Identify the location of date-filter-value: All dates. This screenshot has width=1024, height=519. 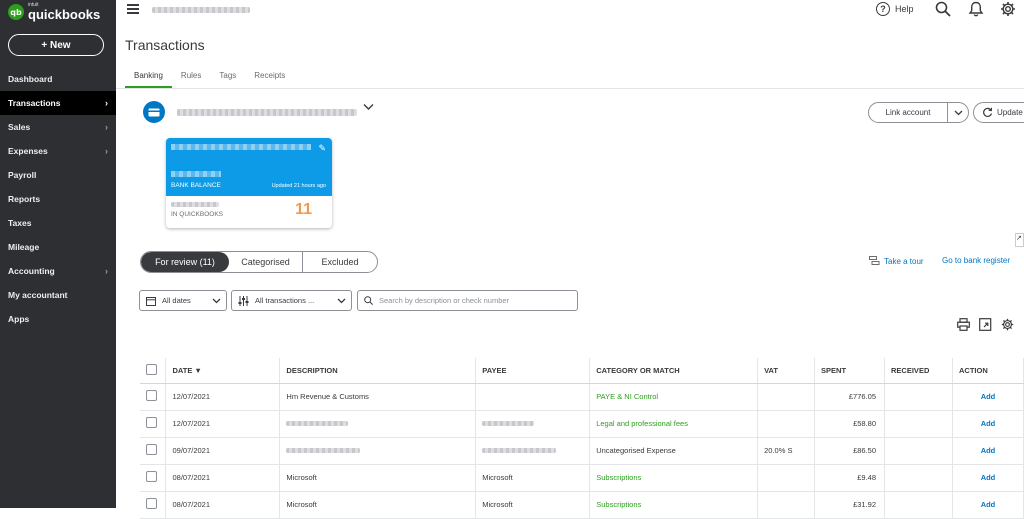
(176, 300).